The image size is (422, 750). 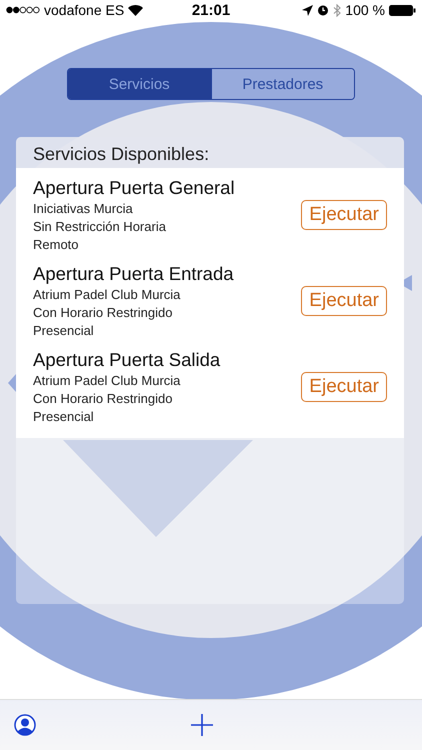 What do you see at coordinates (337, 10) in the screenshot?
I see `bluetooth-icon` at bounding box center [337, 10].